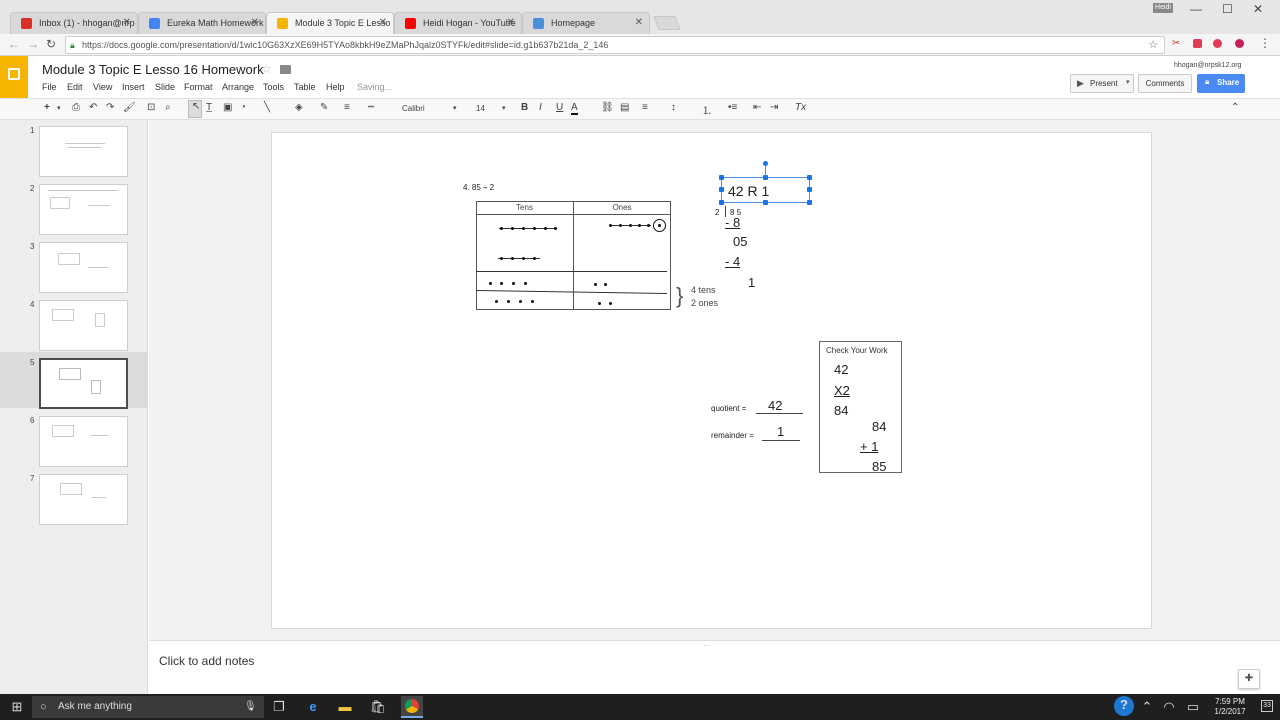  What do you see at coordinates (299, 107) in the screenshot?
I see `fill-color-icon: ◈` at bounding box center [299, 107].